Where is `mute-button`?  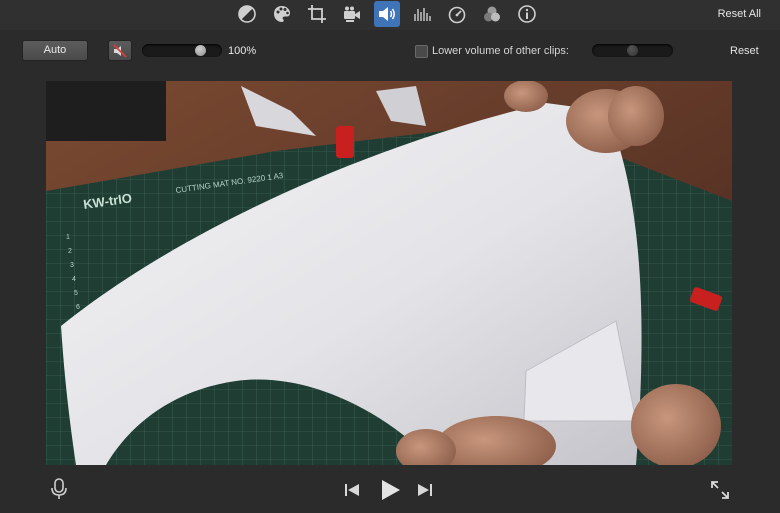 mute-button is located at coordinates (120, 50).